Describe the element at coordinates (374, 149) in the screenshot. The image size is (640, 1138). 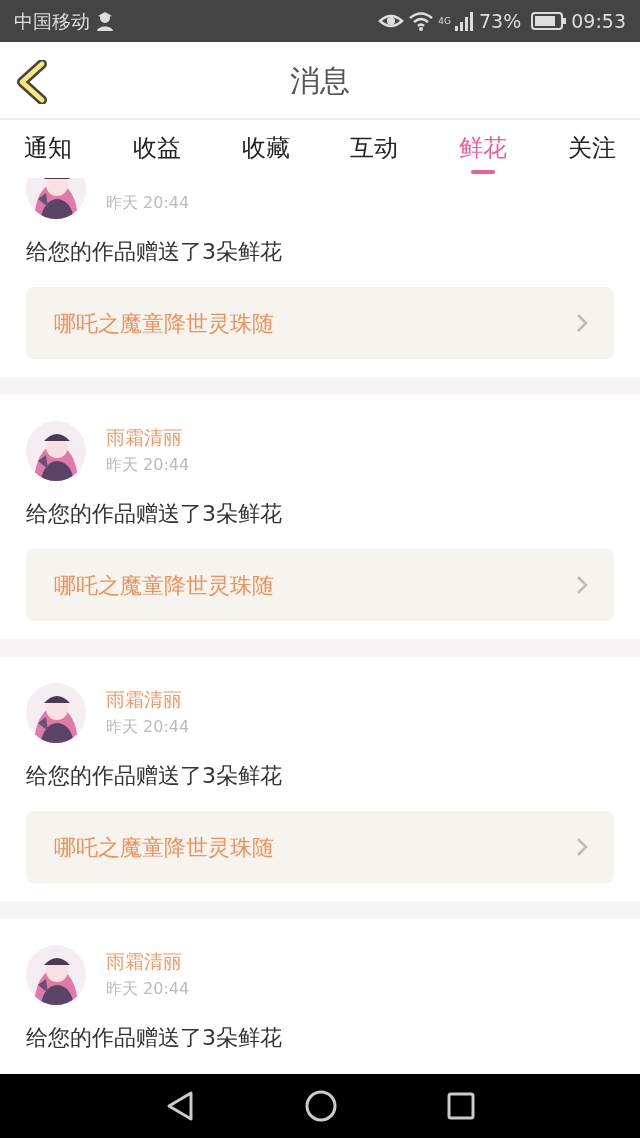
I see `tab: 互动` at that location.